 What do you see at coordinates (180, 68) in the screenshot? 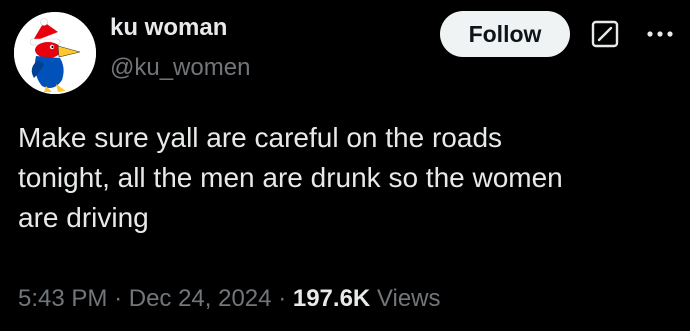
I see `author-handle: @ku_women` at bounding box center [180, 68].